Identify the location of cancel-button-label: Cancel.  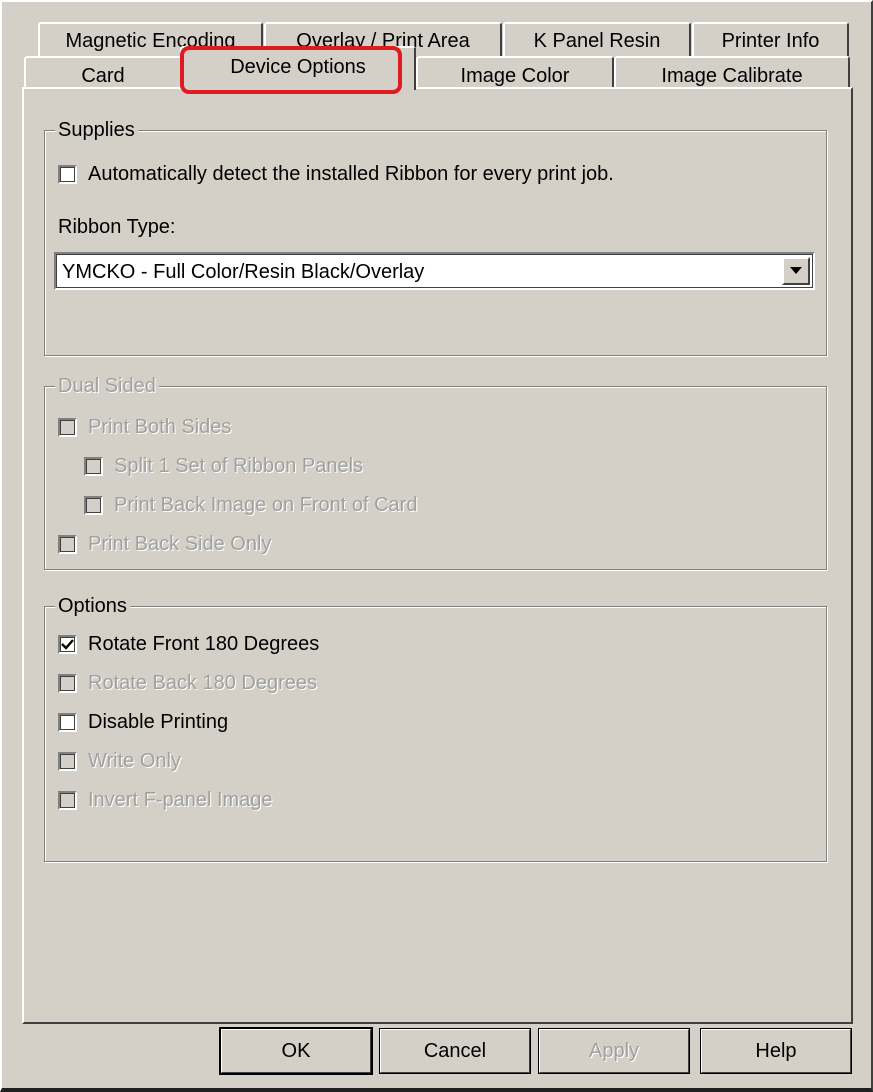
(455, 1050).